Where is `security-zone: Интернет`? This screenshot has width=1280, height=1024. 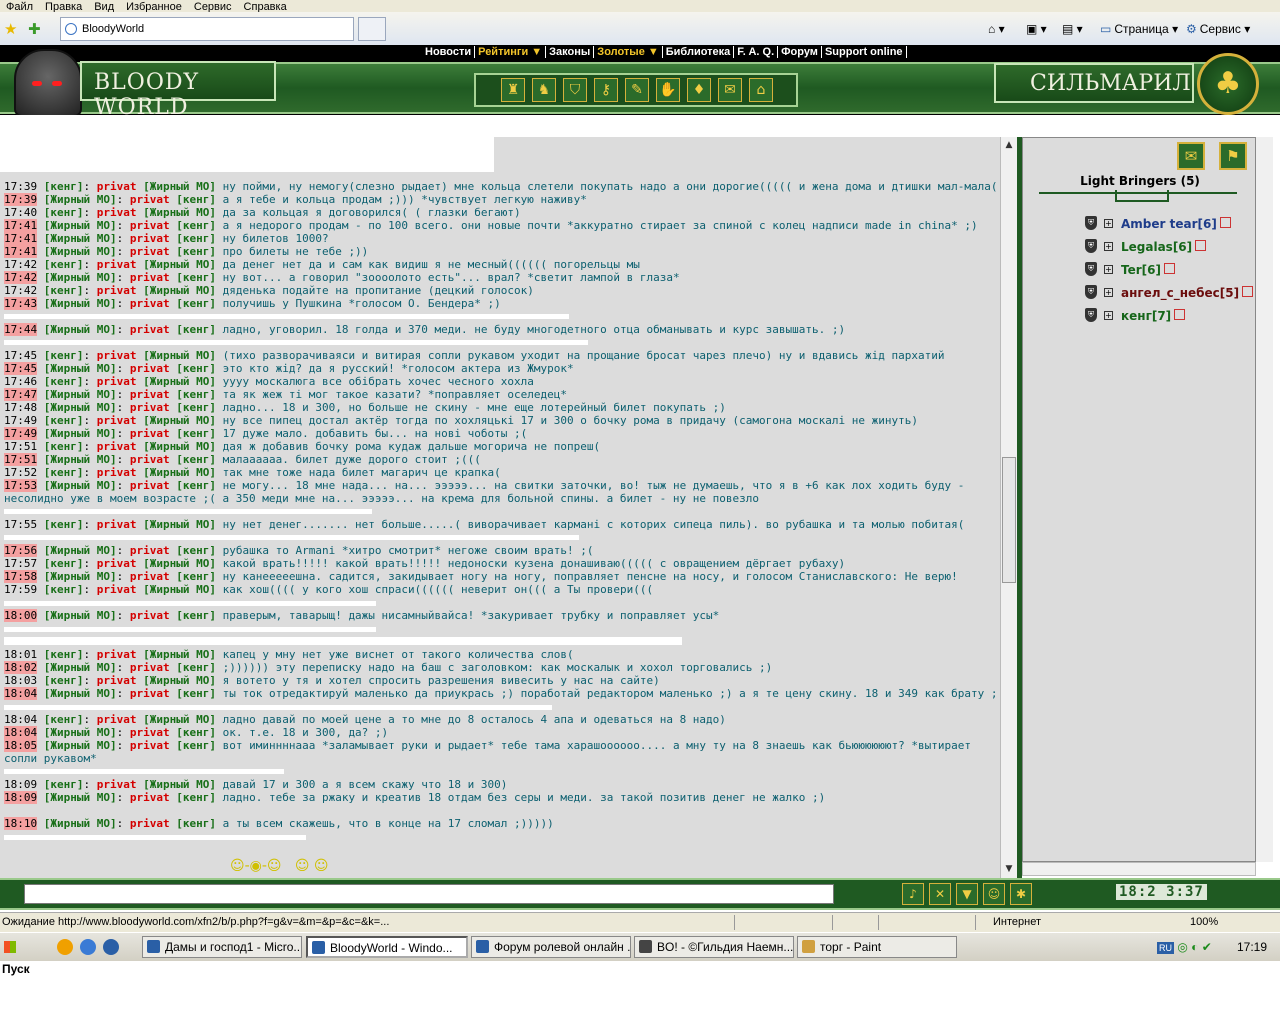
security-zone: Интернет is located at coordinates (1017, 922).